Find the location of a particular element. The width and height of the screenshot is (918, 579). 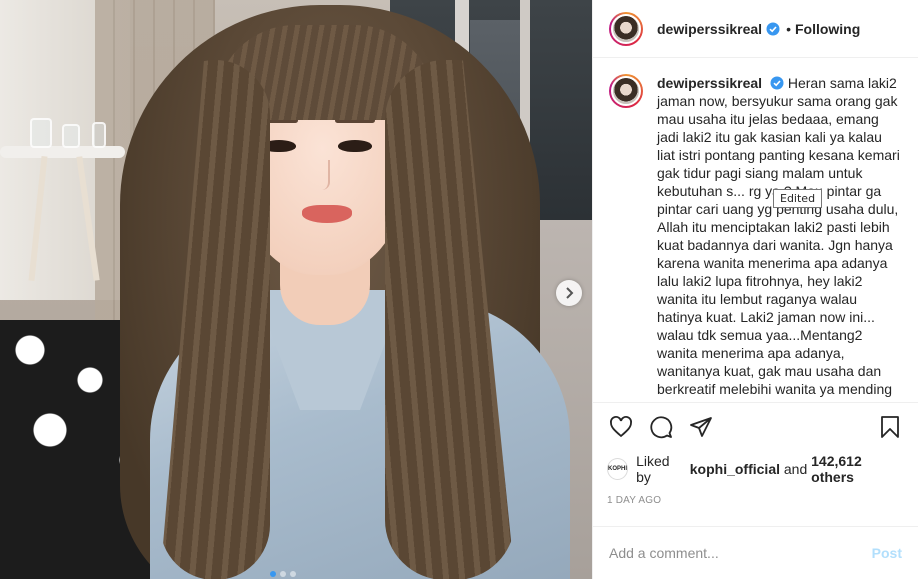

edited-tooltip: Edited is located at coordinates (798, 198).